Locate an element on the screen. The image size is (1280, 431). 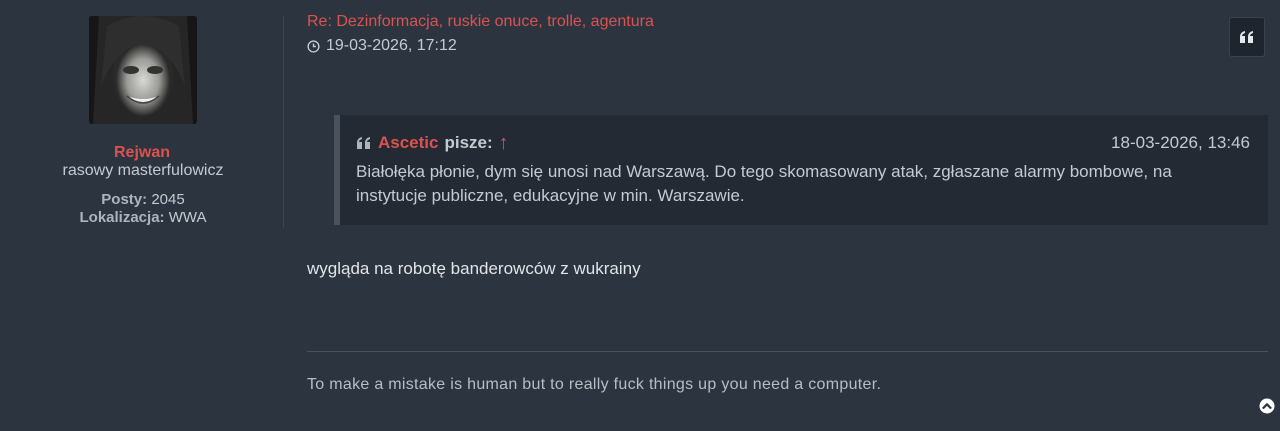
signature-divider is located at coordinates (787, 351).